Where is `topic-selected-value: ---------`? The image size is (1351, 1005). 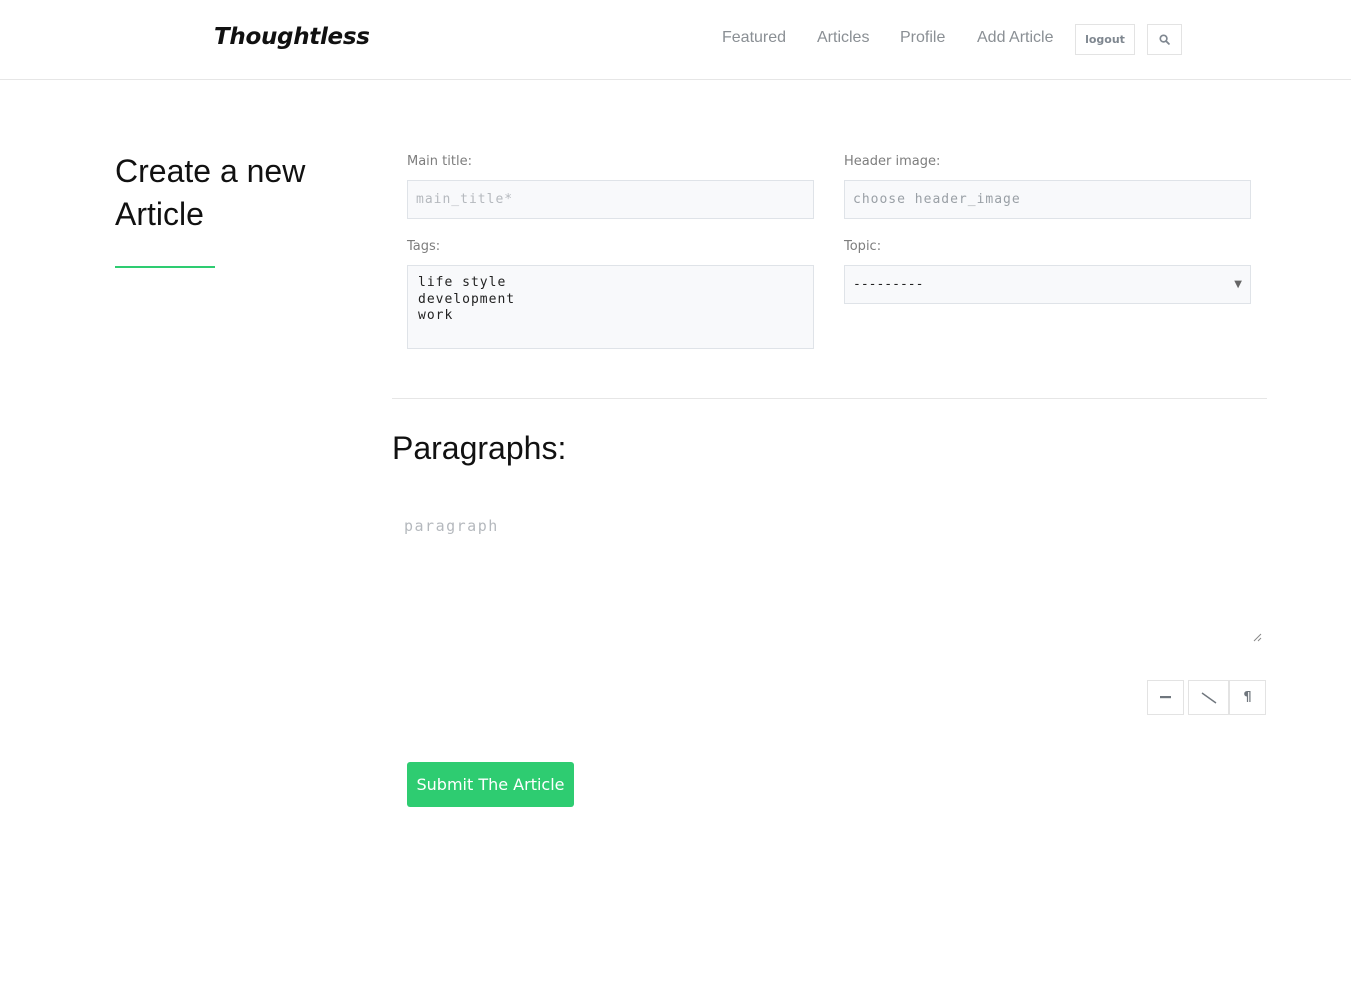 topic-selected-value: --------- is located at coordinates (888, 284).